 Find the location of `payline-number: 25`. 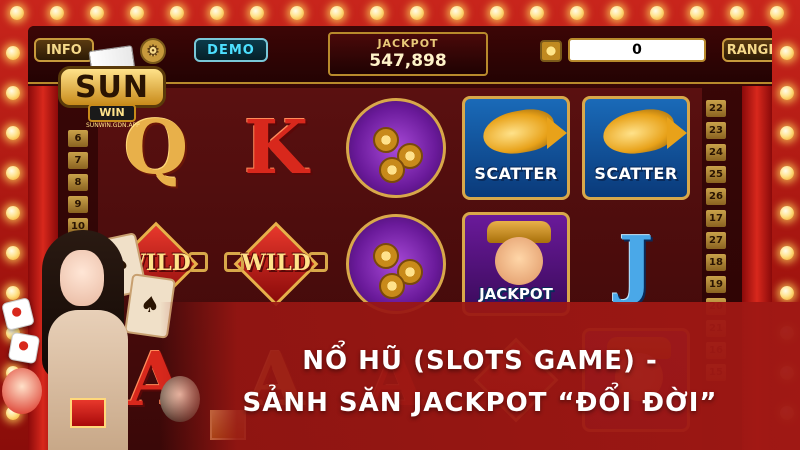

payline-number: 25 is located at coordinates (716, 174).